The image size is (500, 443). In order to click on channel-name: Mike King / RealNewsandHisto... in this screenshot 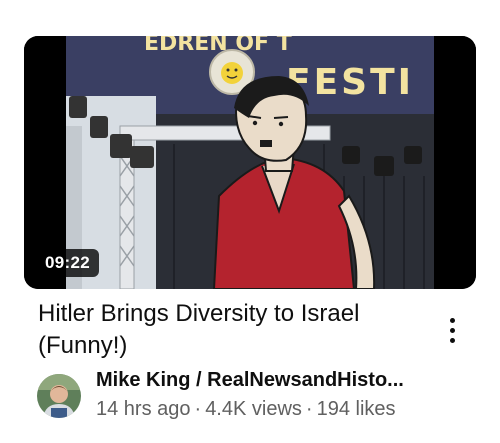, I will do `click(250, 380)`.